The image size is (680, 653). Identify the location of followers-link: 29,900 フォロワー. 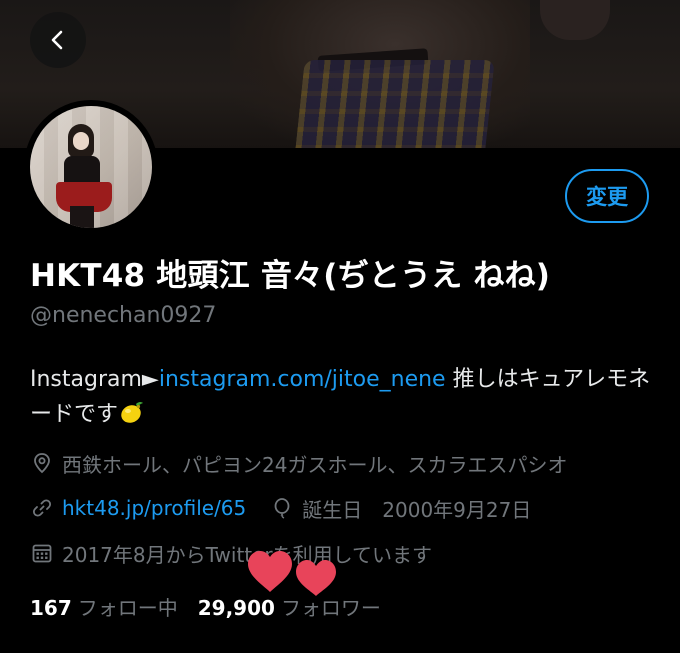
(289, 606).